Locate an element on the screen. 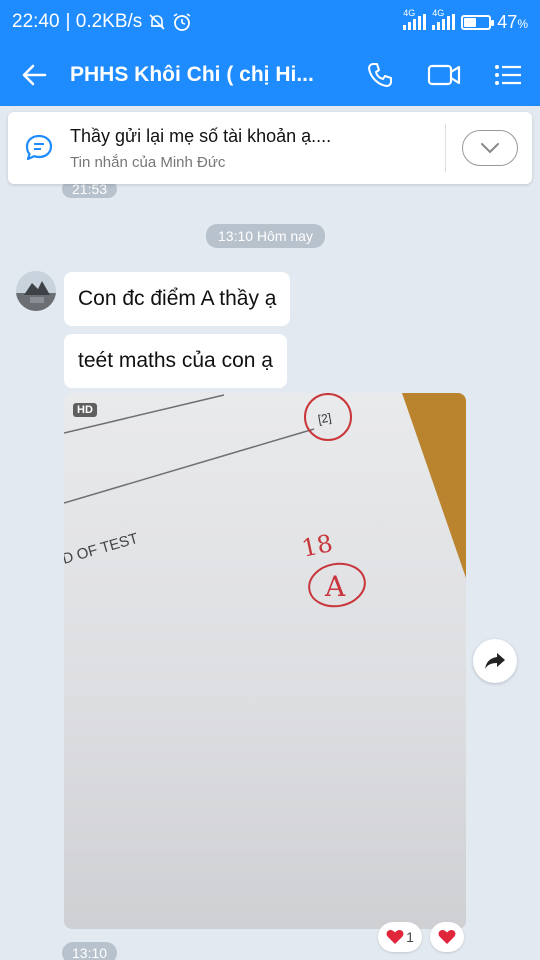 Image resolution: width=540 pixels, height=960 pixels. reaction-summary: 1 is located at coordinates (400, 937).